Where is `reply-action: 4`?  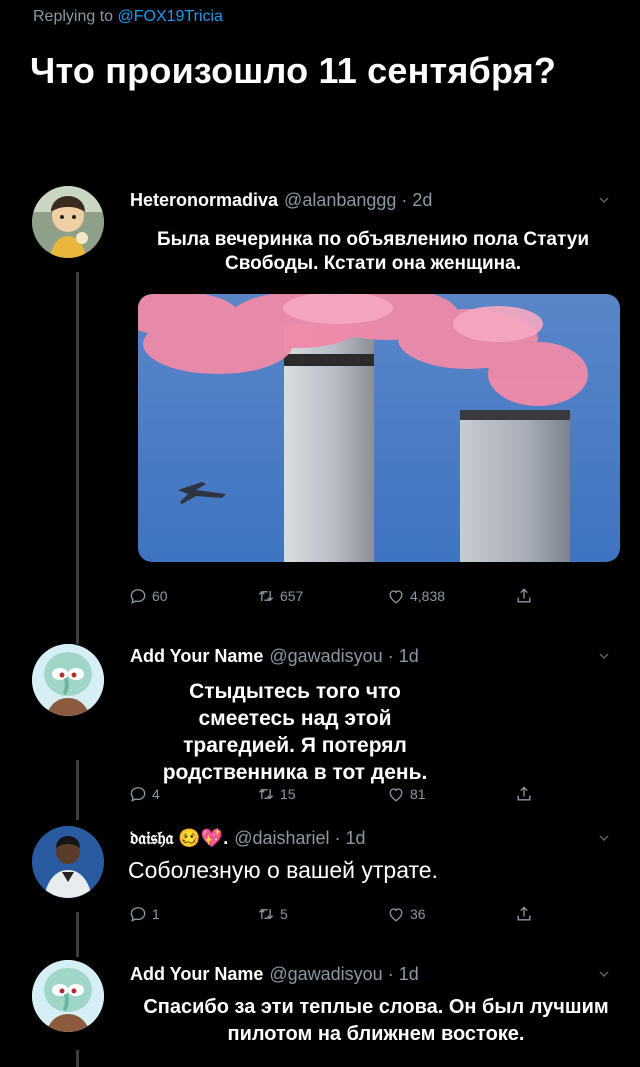 reply-action: 4 is located at coordinates (144, 794).